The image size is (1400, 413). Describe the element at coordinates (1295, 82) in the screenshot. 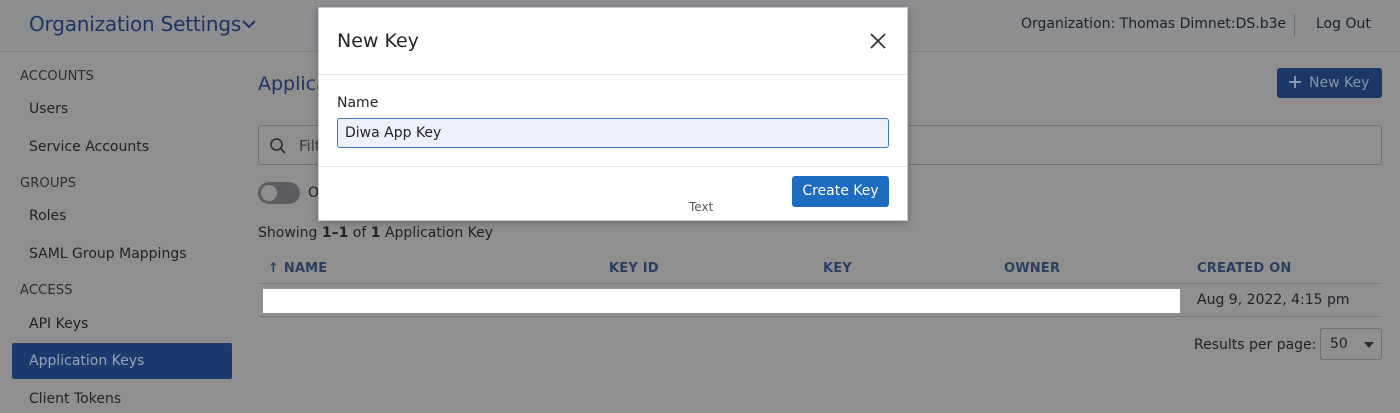

I see `plus-icon` at that location.